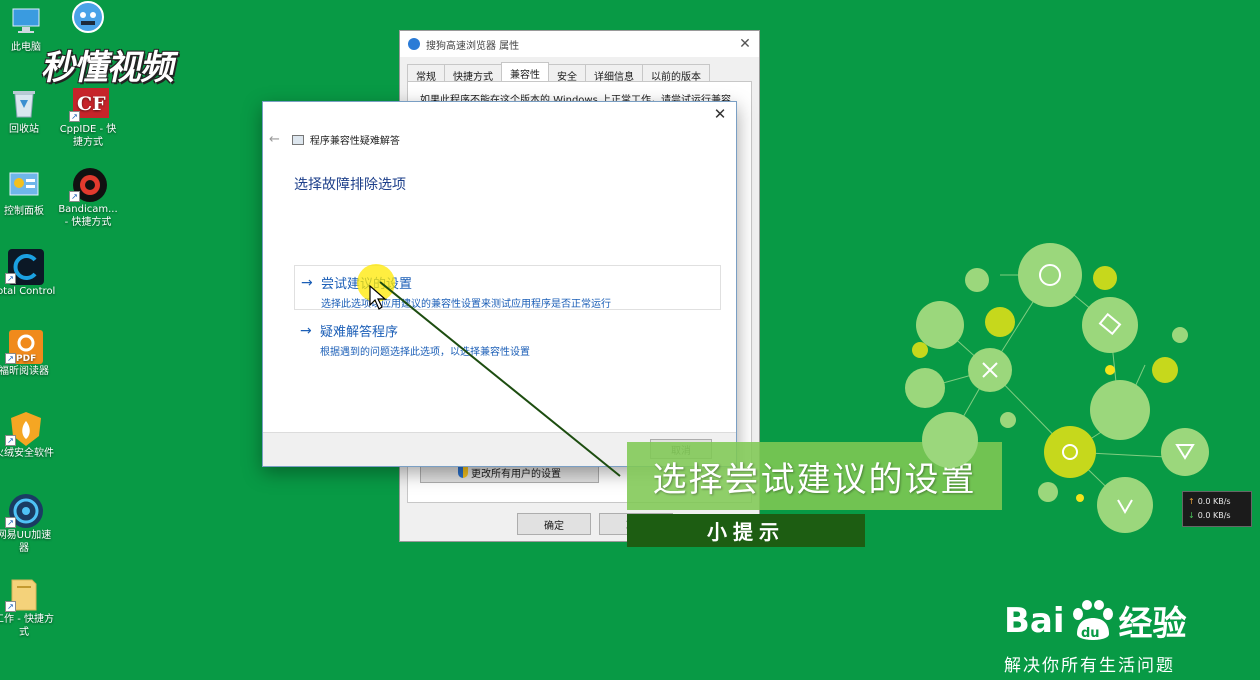  I want to click on upload-speed: 0.0 KB/s, so click(1214, 501).